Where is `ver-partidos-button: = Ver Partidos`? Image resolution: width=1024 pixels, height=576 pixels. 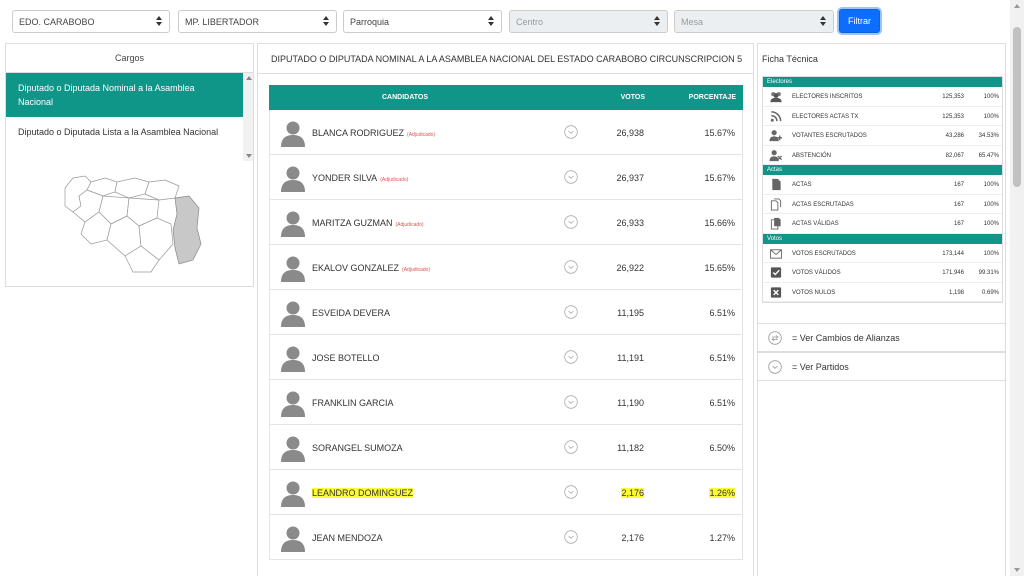
ver-partidos-button: = Ver Partidos is located at coordinates (881, 366).